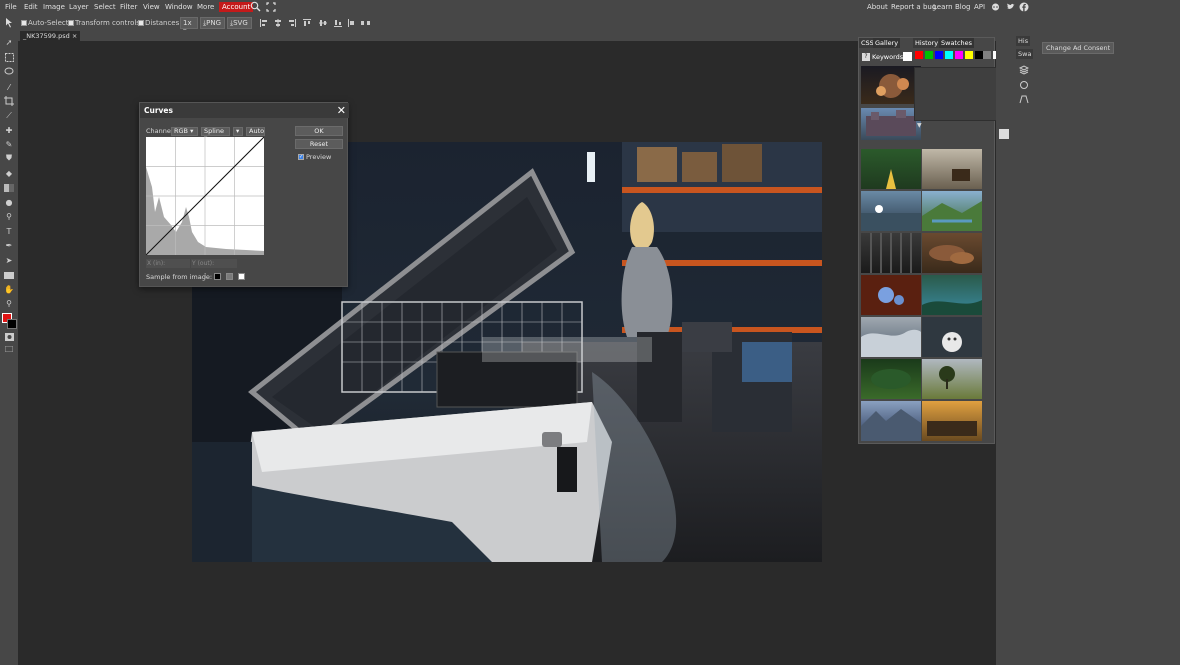  I want to click on help-button: ?, so click(866, 57).